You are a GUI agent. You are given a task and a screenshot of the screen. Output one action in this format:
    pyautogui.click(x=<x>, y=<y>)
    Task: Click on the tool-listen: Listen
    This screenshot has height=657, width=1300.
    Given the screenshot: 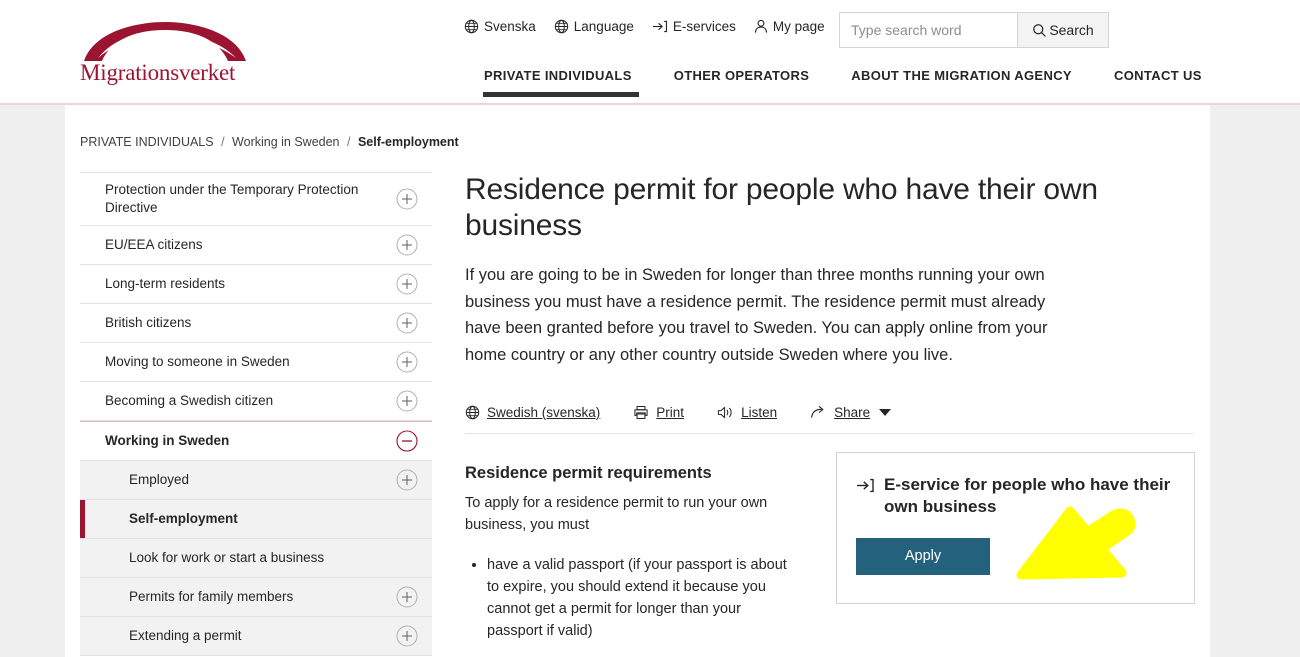 What is the action you would take?
    pyautogui.click(x=747, y=412)
    